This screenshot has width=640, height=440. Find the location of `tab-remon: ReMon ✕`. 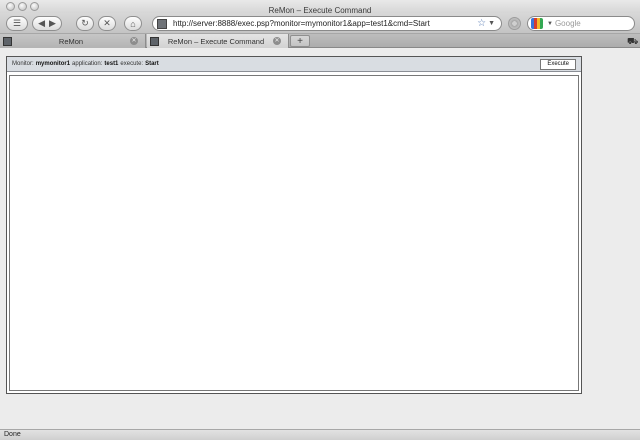

tab-remon: ReMon ✕ is located at coordinates (73, 41).